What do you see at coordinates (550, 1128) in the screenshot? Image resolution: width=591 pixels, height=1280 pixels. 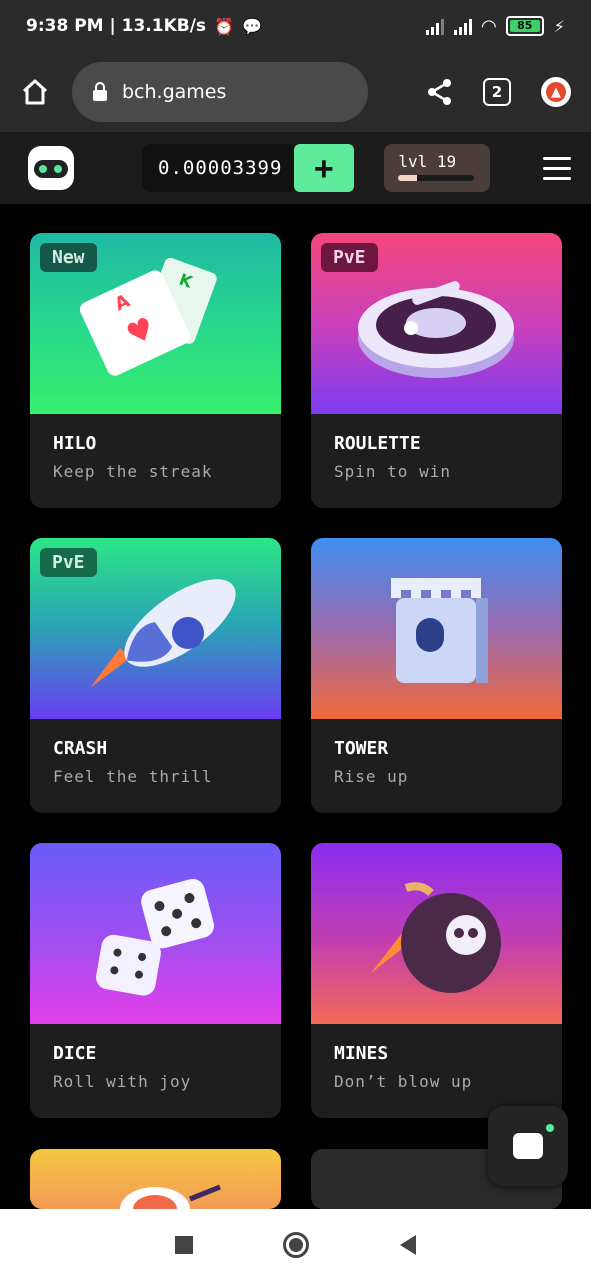 I see `notification-dot` at bounding box center [550, 1128].